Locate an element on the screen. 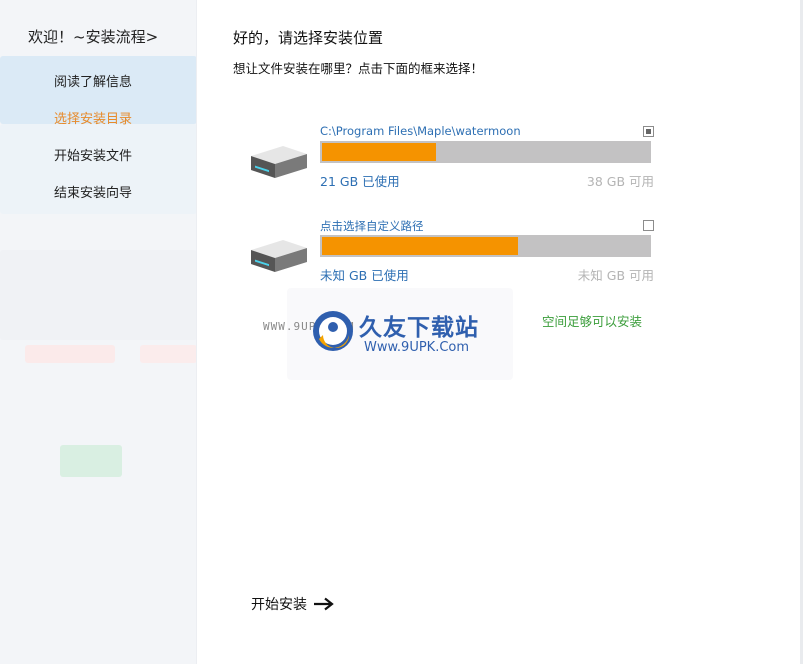 The width and height of the screenshot is (803, 664). sidebar-backdrop-red is located at coordinates (70, 354).